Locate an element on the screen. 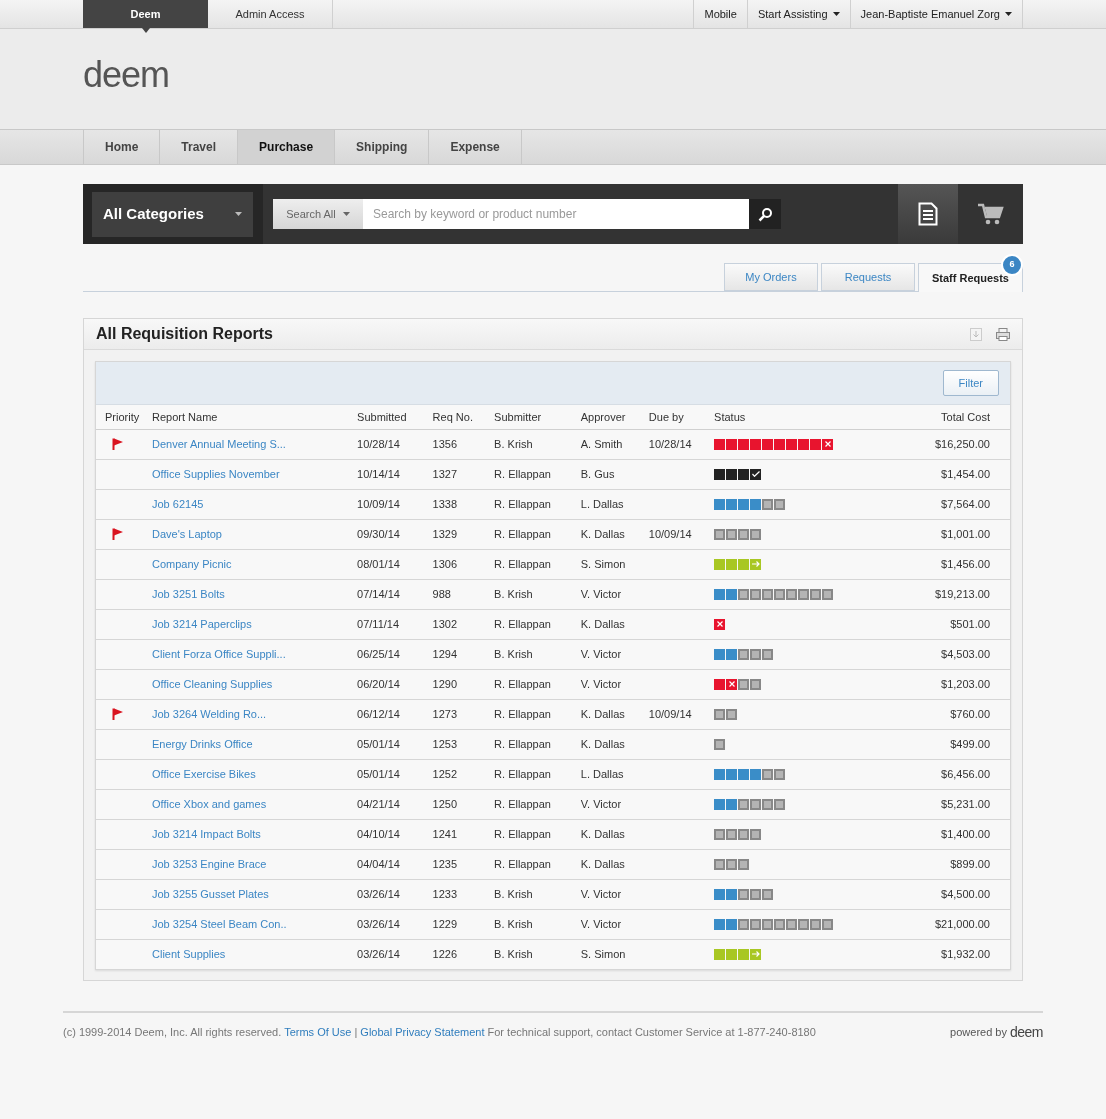 The width and height of the screenshot is (1106, 1119). nav-tab: Purchase is located at coordinates (287, 147).